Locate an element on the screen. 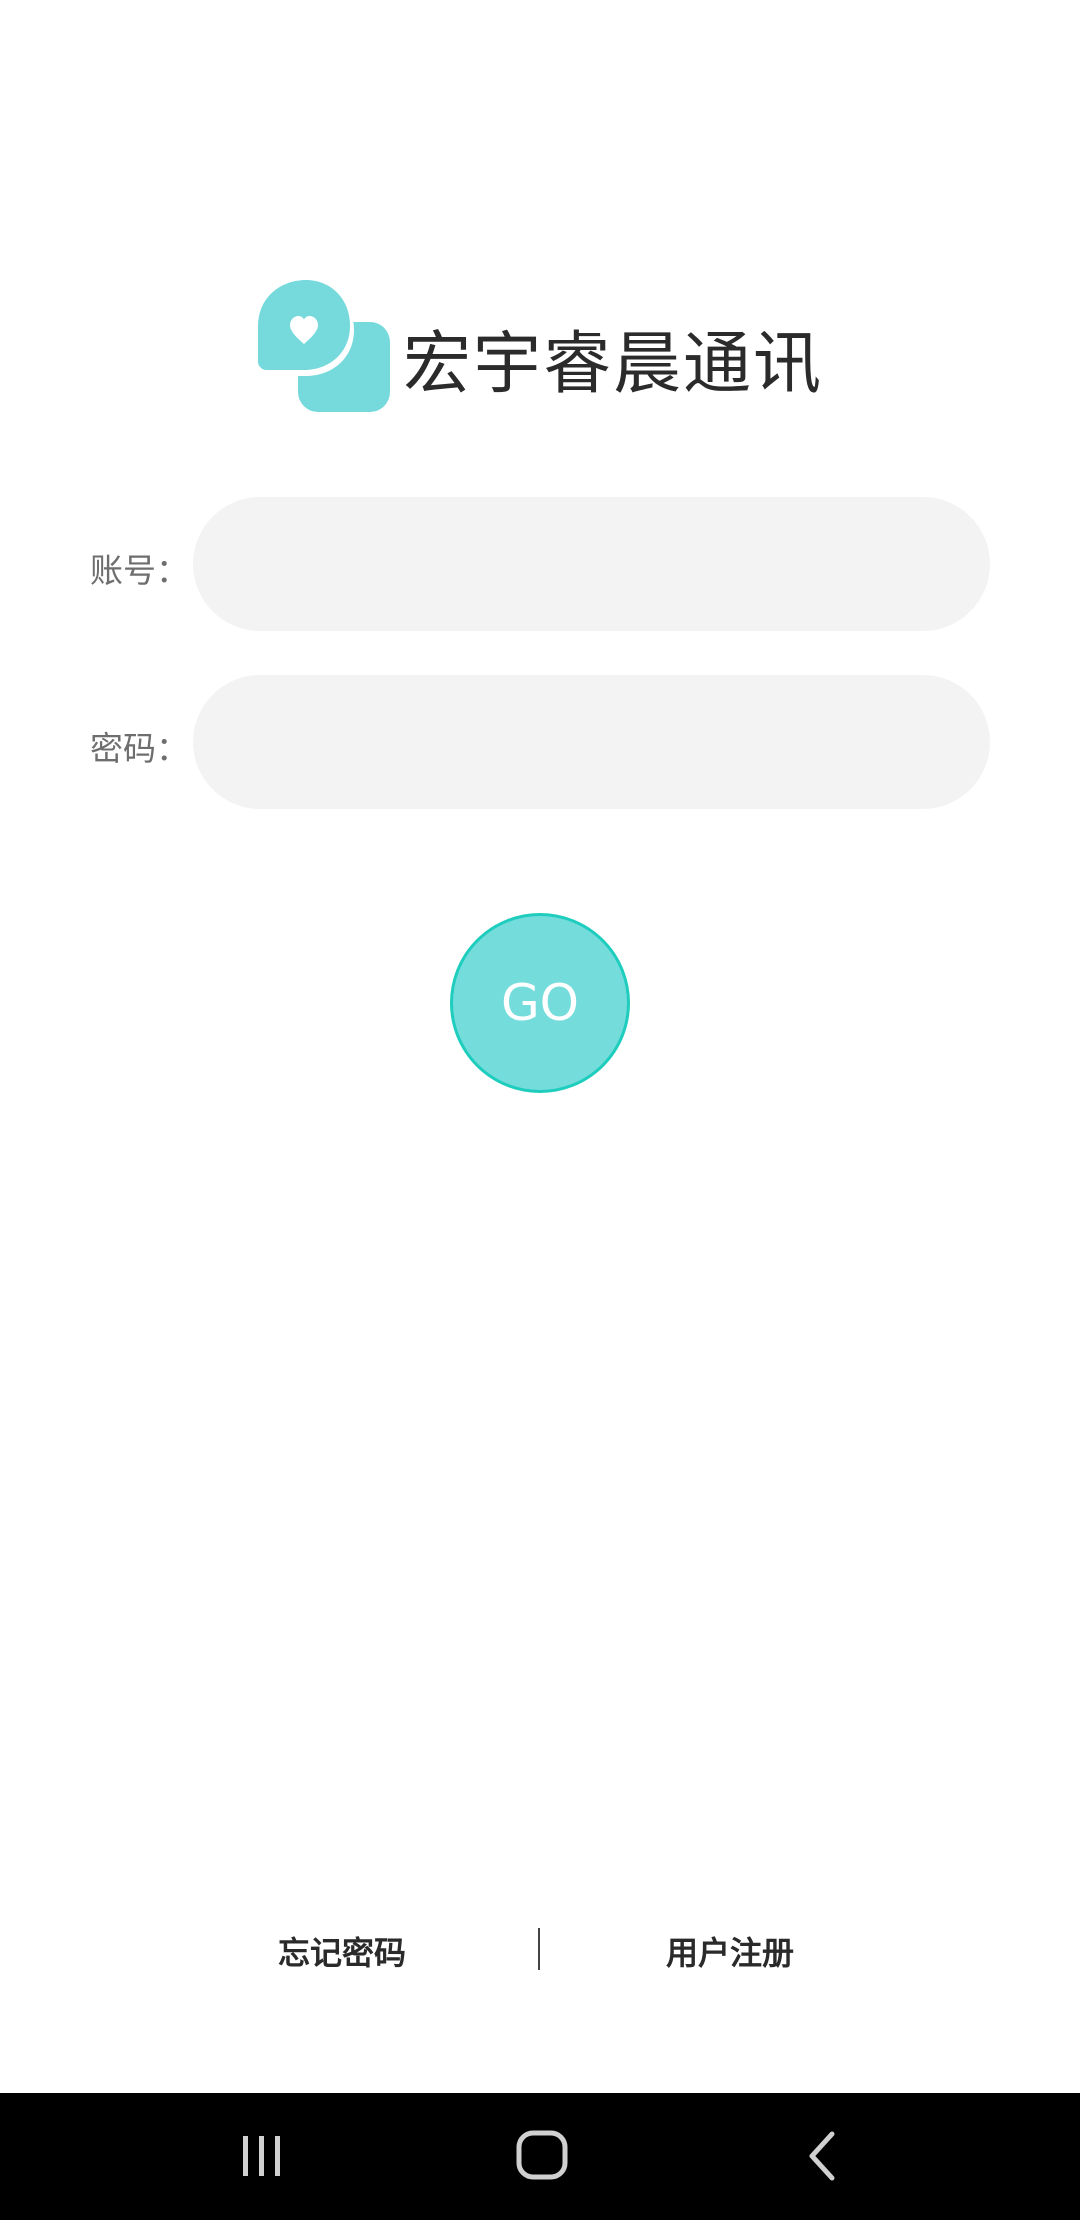 This screenshot has width=1080, height=2220. back-button is located at coordinates (823, 2156).